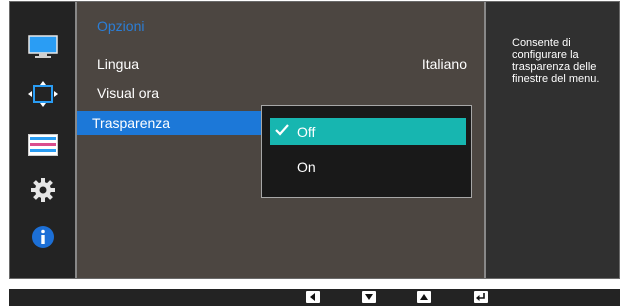  What do you see at coordinates (131, 123) in the screenshot?
I see `menu-item-label: Trasparenza` at bounding box center [131, 123].